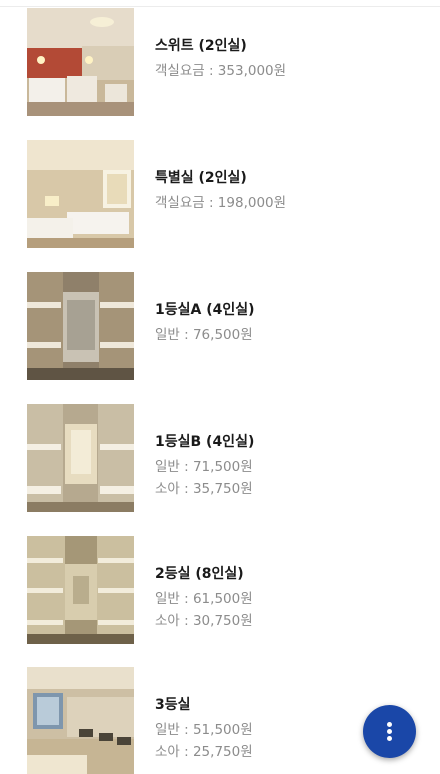 The image size is (440, 774). I want to click on room-name: 스위트 (2인실), so click(201, 46).